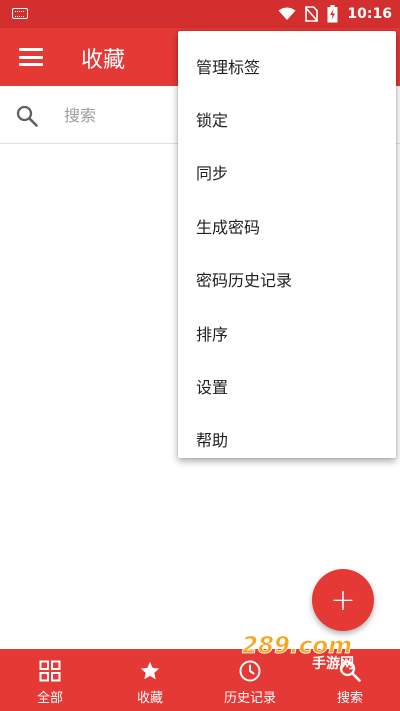 Image resolution: width=400 pixels, height=711 pixels. What do you see at coordinates (249, 698) in the screenshot?
I see `nav-label: 历史记录` at bounding box center [249, 698].